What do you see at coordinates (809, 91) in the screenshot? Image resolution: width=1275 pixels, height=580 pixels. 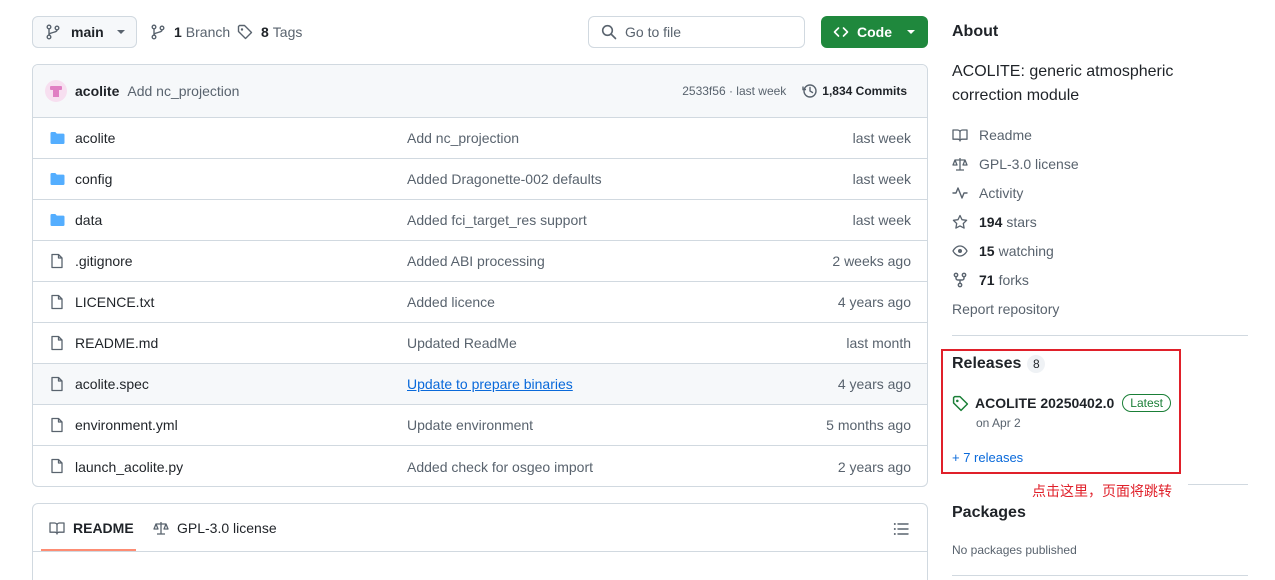 I see `history-icon` at bounding box center [809, 91].